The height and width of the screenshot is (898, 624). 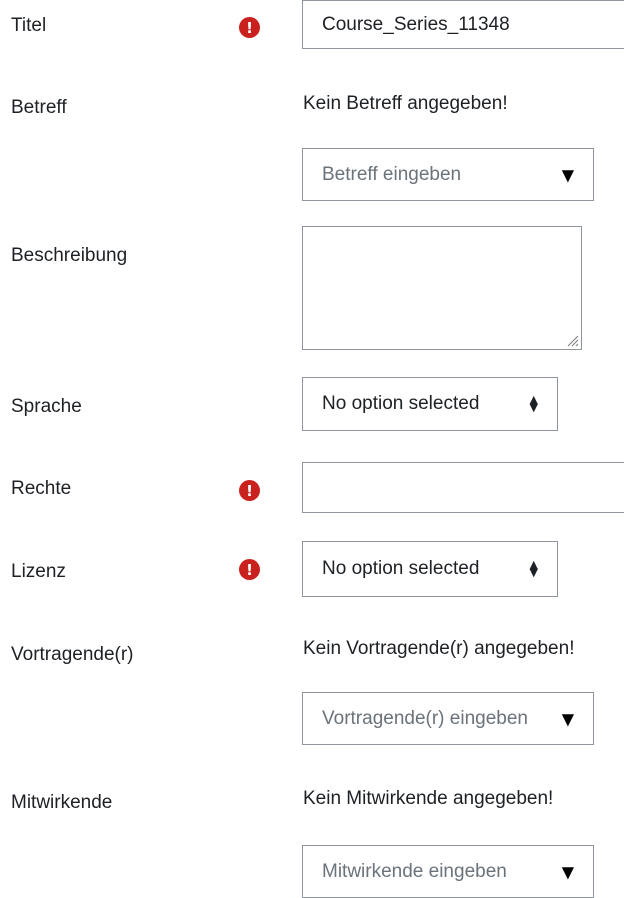 I want to click on vortragende-placeholder: Vortragende(r) eingeben, so click(x=425, y=718).